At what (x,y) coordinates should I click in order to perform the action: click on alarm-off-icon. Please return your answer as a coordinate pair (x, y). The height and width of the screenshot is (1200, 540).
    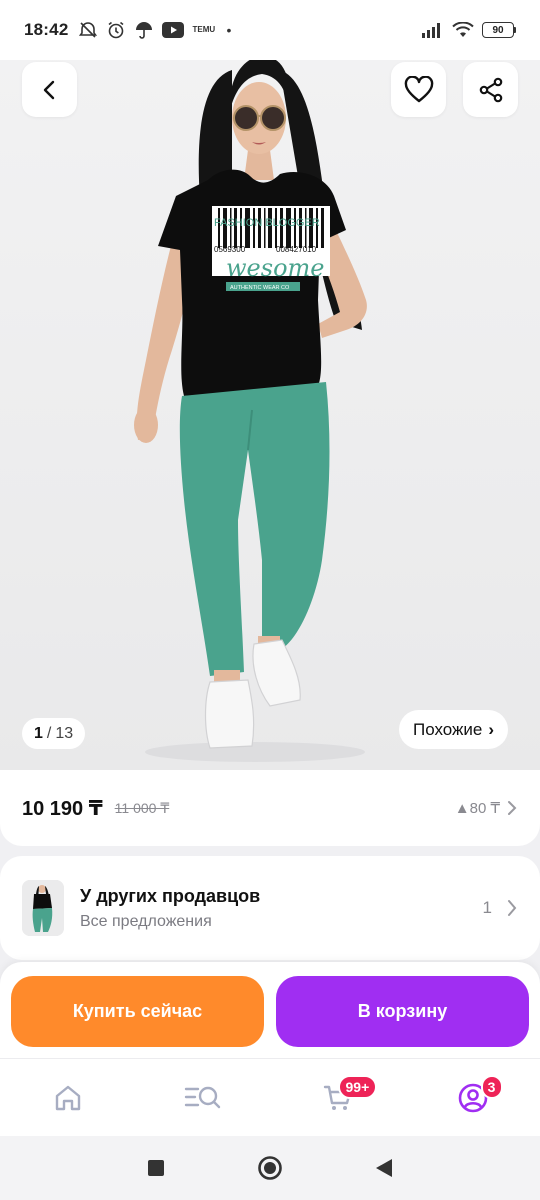
    Looking at the image, I should click on (88, 30).